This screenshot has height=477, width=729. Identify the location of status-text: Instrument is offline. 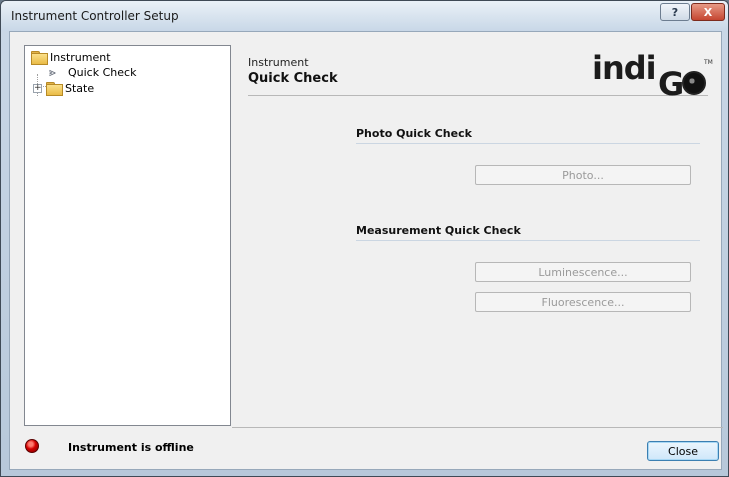
(131, 447).